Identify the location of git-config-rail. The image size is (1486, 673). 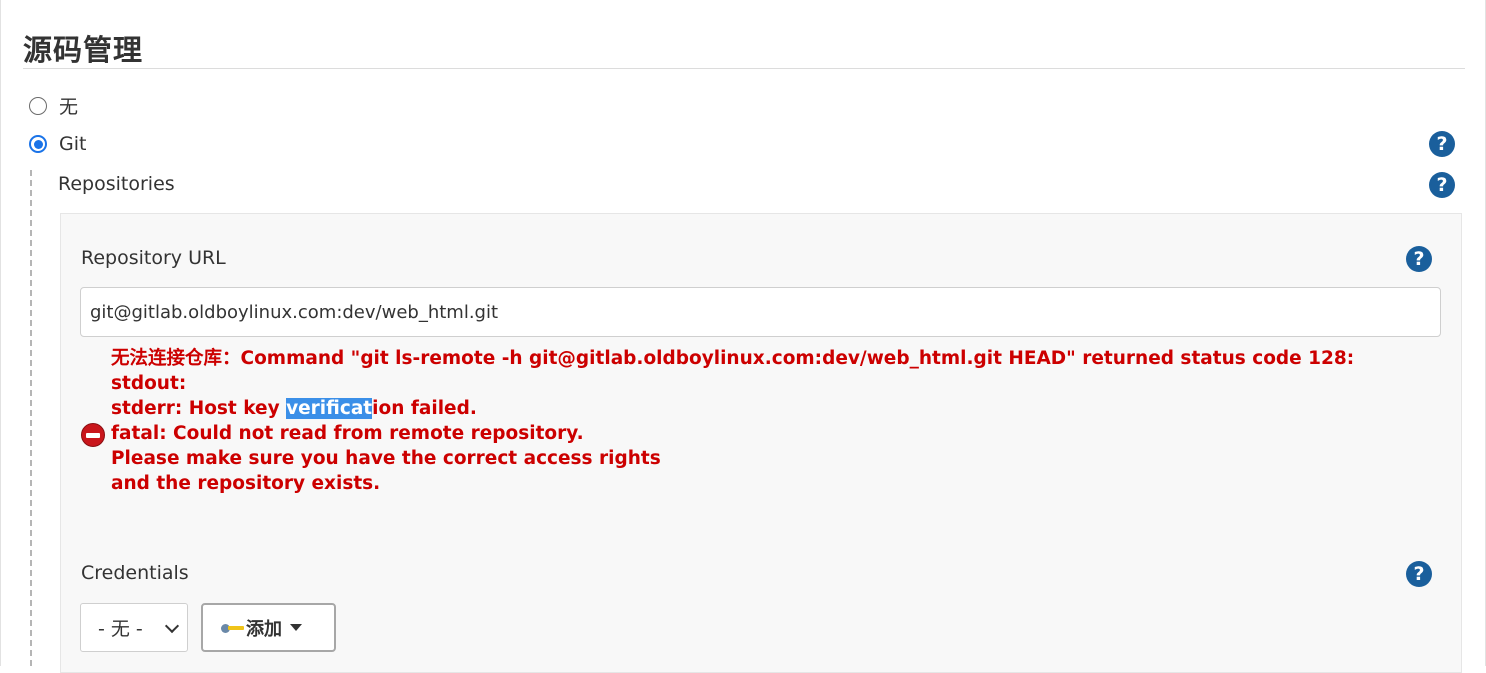
(31, 418).